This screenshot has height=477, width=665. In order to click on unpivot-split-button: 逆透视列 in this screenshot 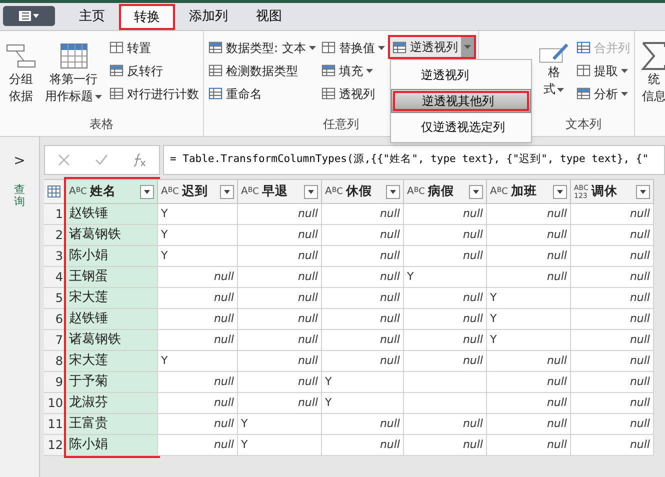, I will do `click(432, 47)`.